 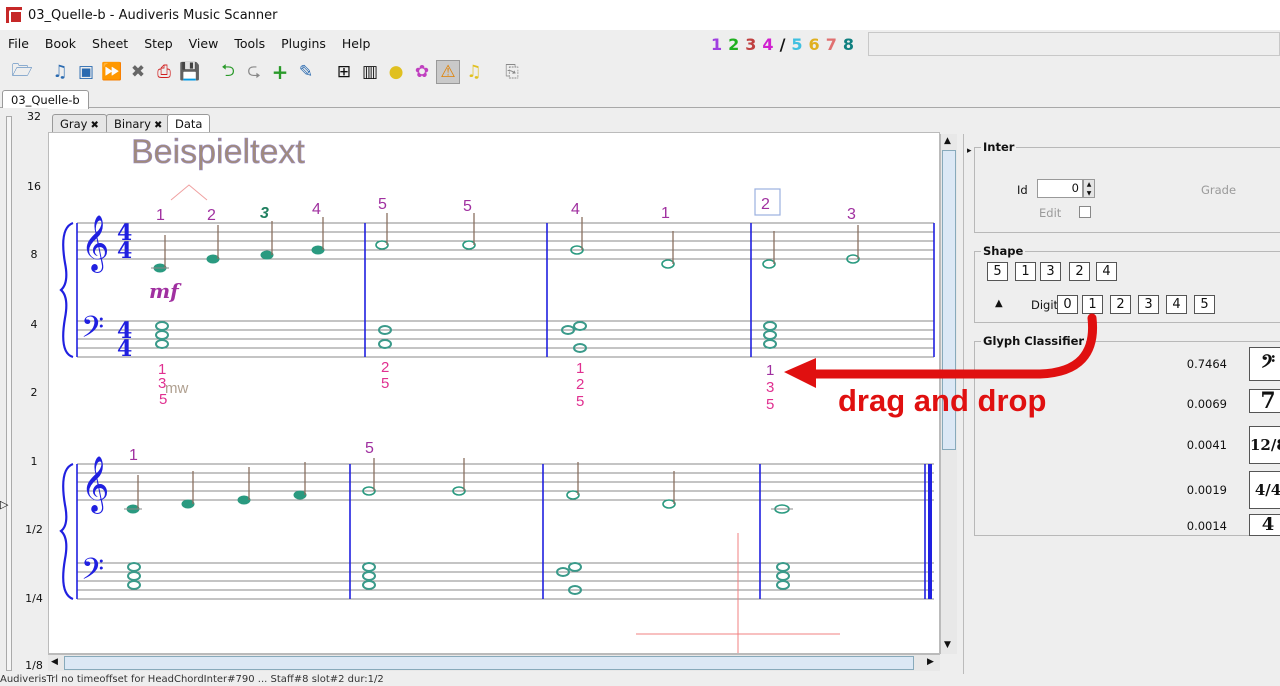 What do you see at coordinates (767, 44) in the screenshot?
I see `voice-layer-4: 4` at bounding box center [767, 44].